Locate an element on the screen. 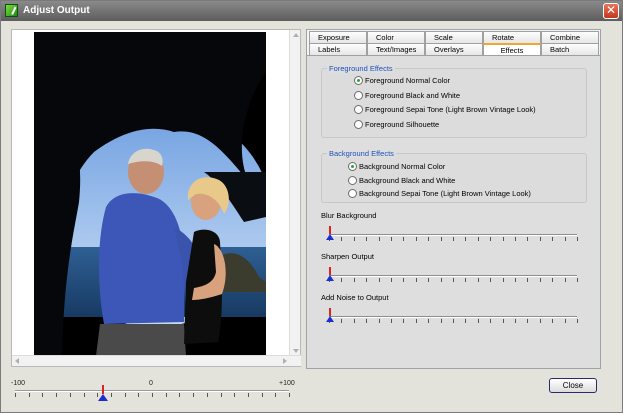  foreground-effects-title: Foreground Effects is located at coordinates (361, 68).